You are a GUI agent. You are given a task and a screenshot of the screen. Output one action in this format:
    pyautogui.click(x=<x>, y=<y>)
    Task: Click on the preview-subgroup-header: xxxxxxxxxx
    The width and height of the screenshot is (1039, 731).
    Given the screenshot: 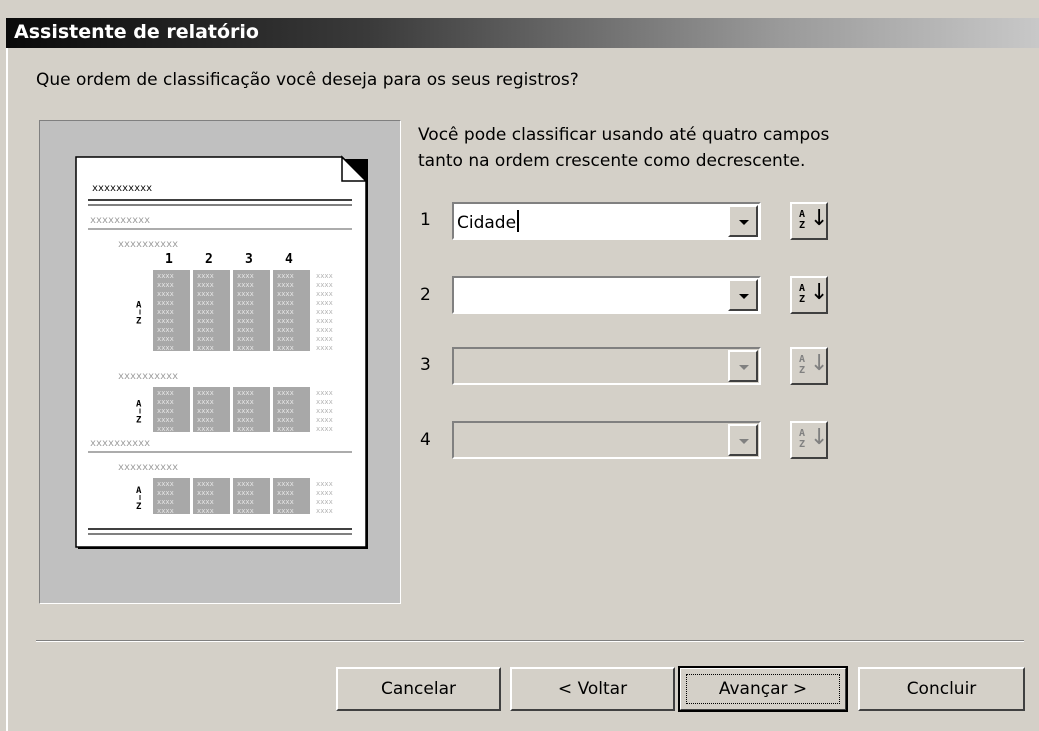 What is the action you would take?
    pyautogui.click(x=148, y=244)
    